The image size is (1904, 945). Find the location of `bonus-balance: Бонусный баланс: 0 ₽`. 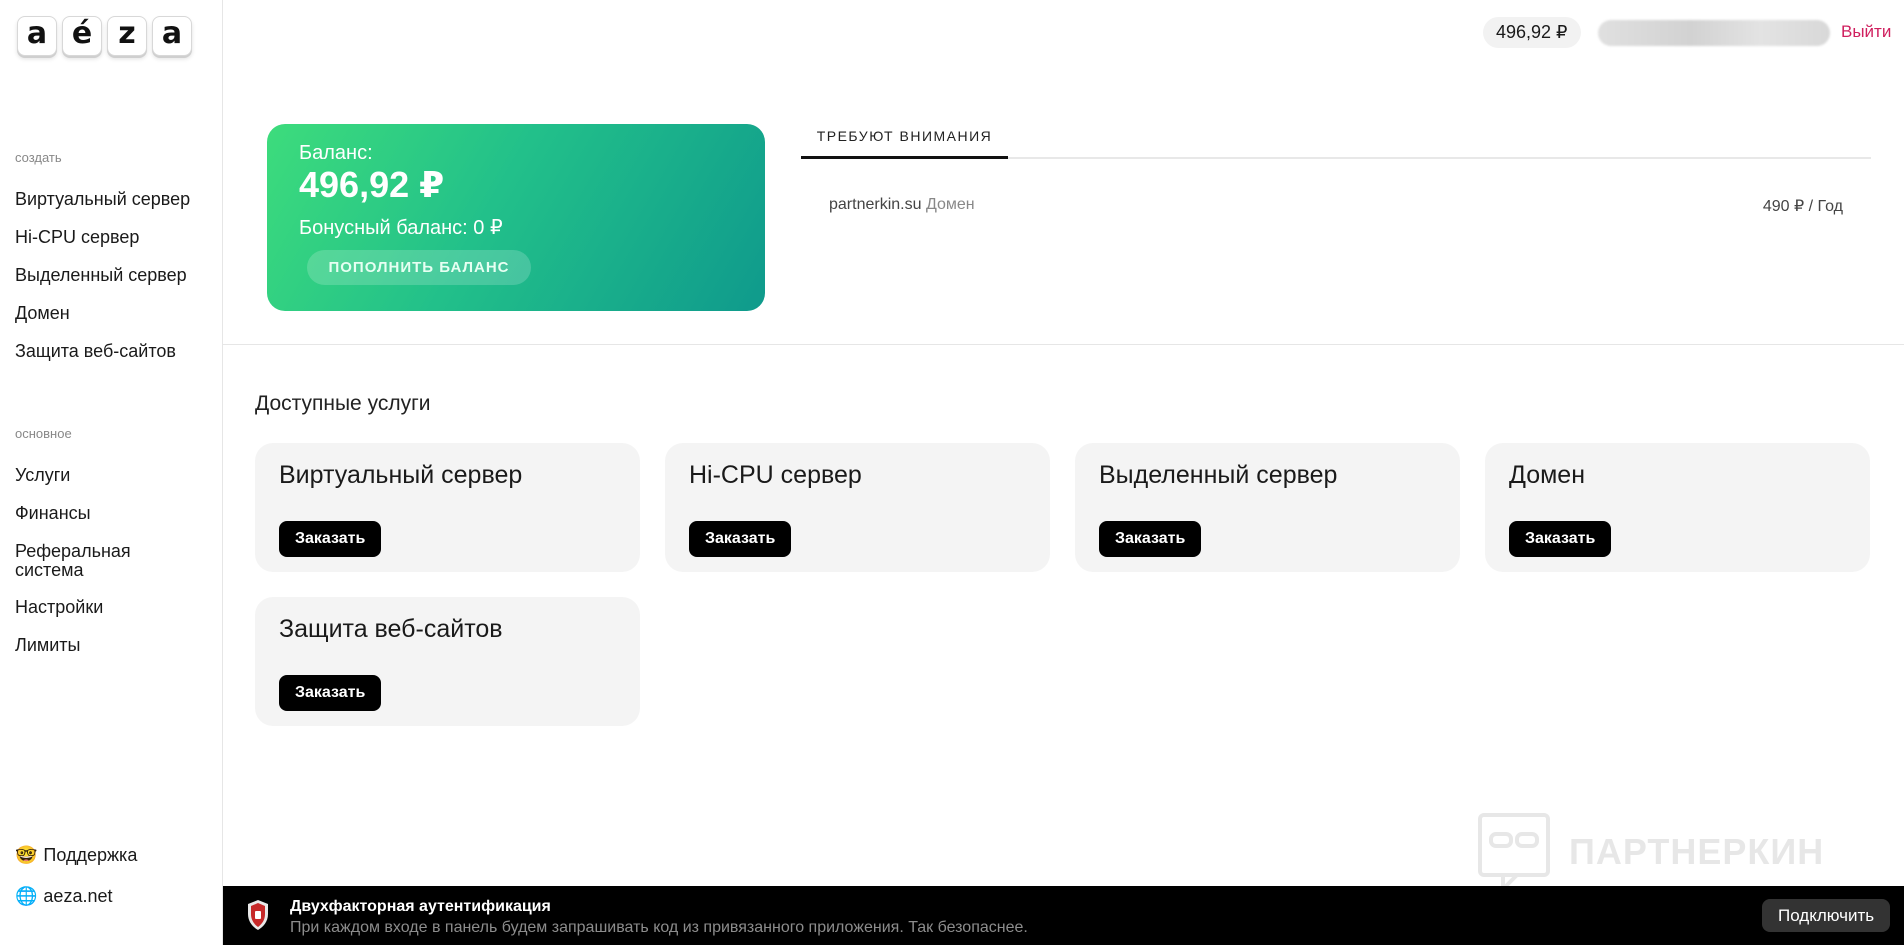

bonus-balance: Бонусный баланс: 0 ₽ is located at coordinates (401, 228).